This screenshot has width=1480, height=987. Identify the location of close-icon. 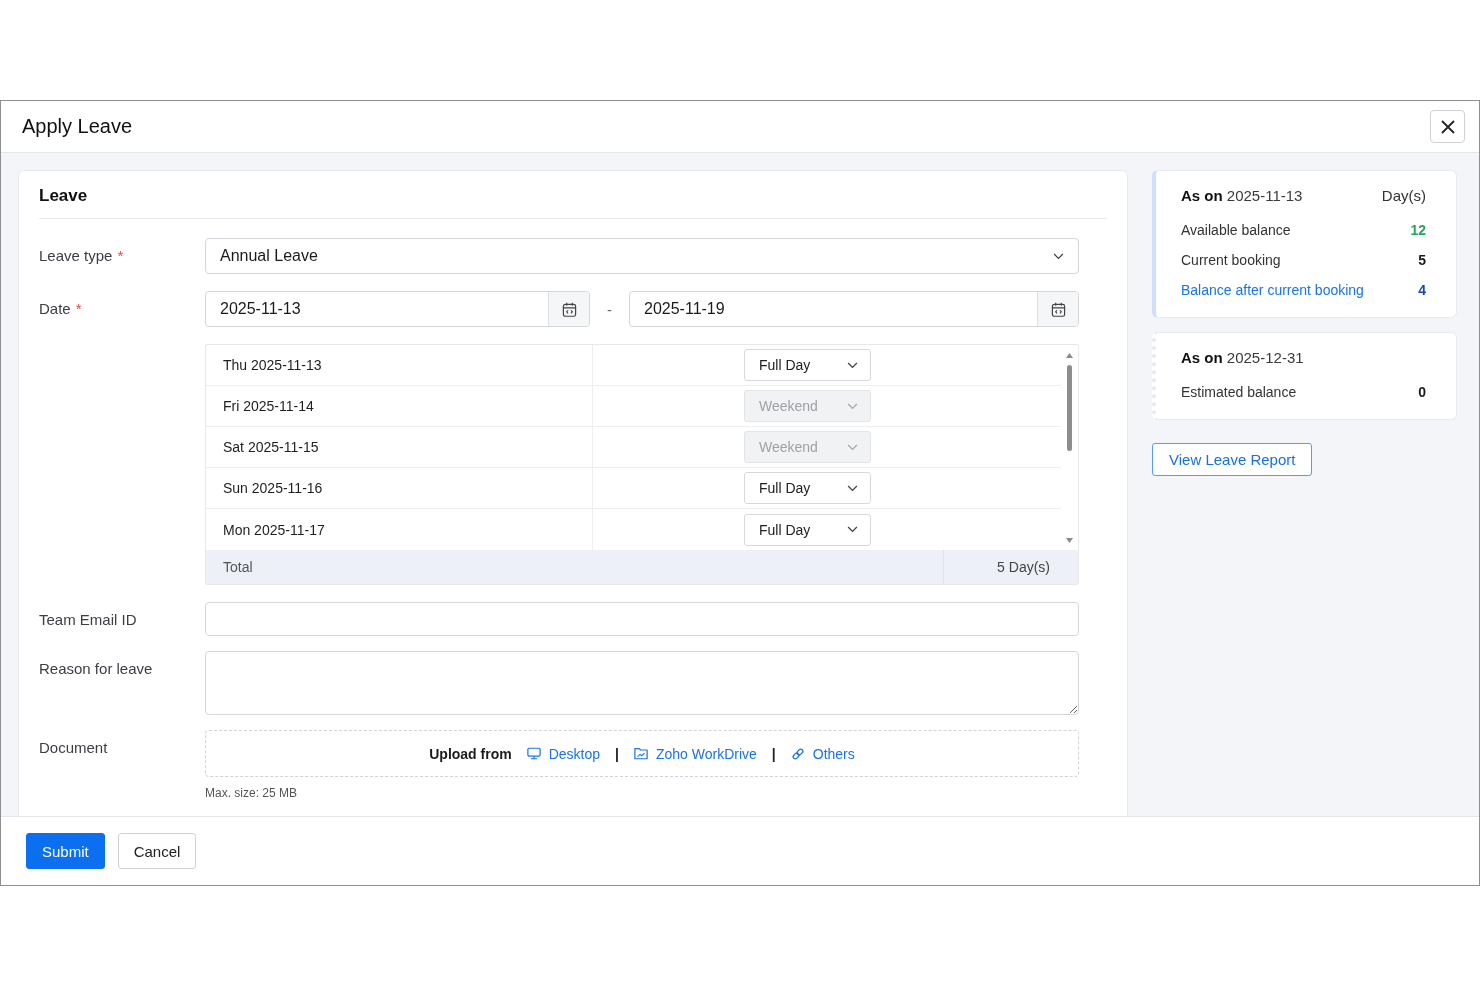
(1447, 126).